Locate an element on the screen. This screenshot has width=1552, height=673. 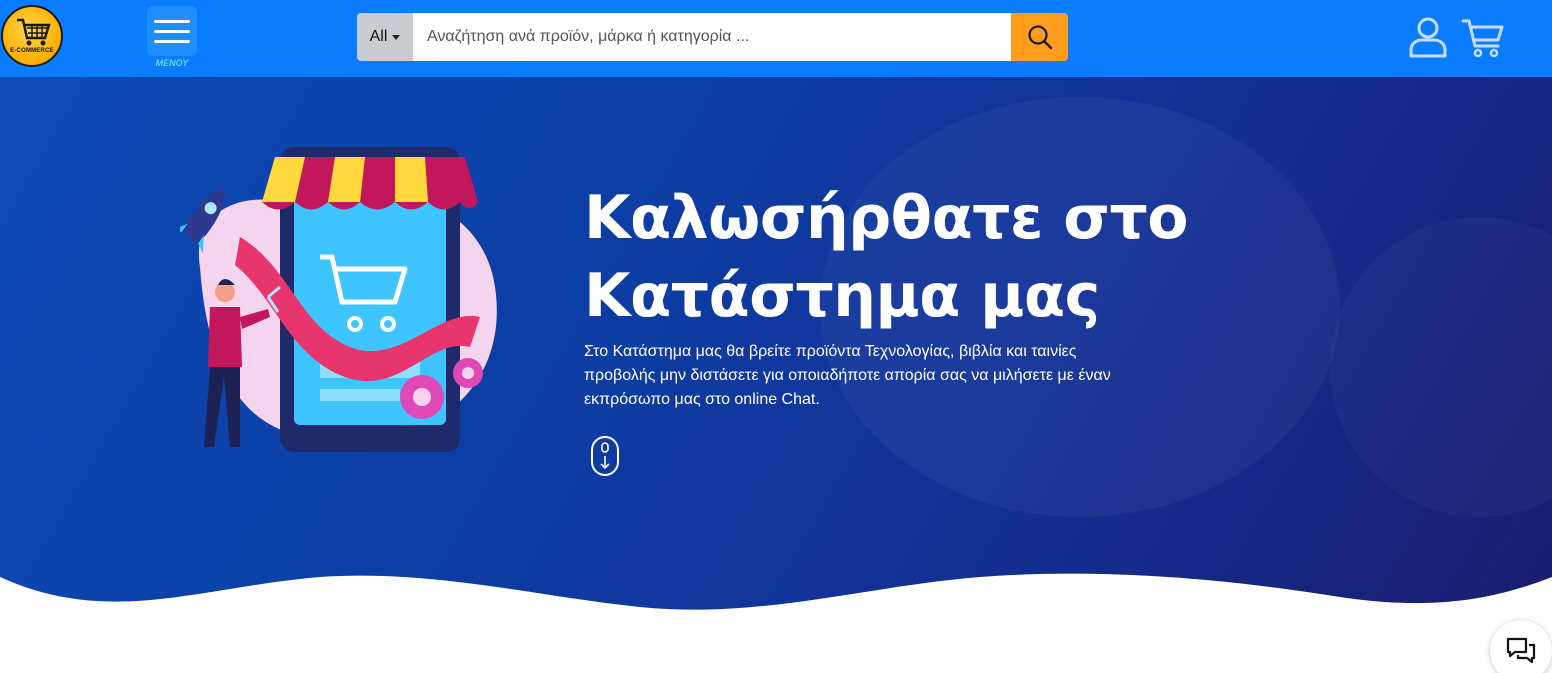
hero-title: Καλωσήρθατε στο Κατάστημα μας is located at coordinates (886, 257).